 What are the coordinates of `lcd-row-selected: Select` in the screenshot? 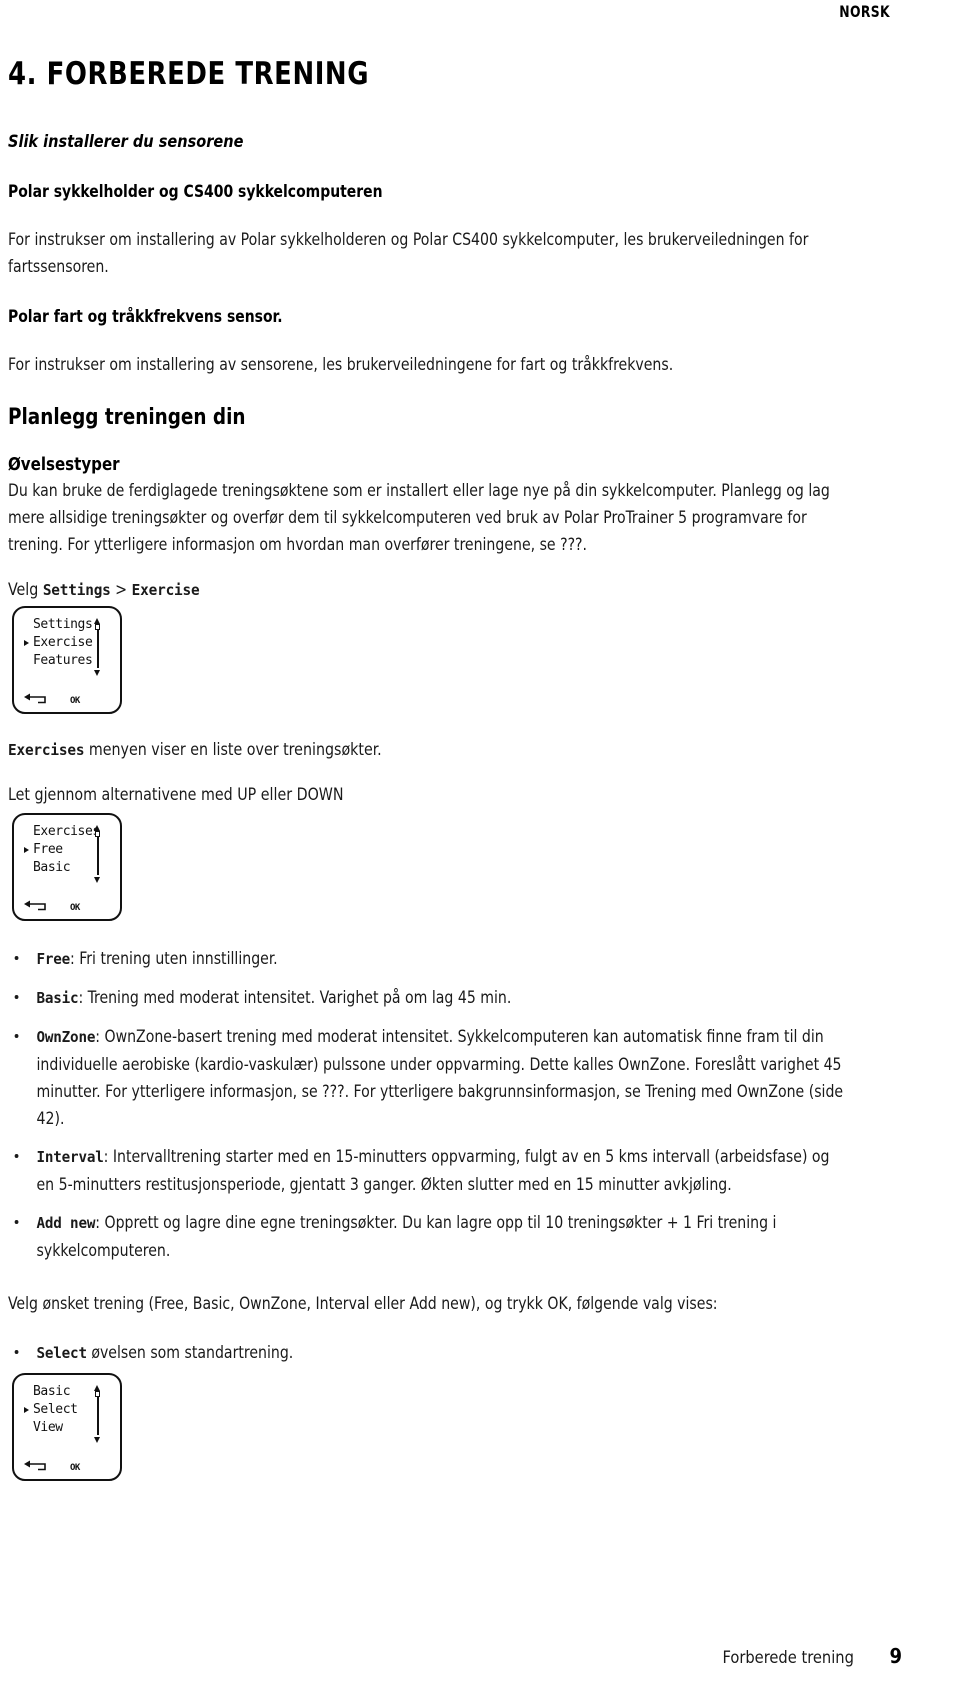 It's located at (59, 1410).